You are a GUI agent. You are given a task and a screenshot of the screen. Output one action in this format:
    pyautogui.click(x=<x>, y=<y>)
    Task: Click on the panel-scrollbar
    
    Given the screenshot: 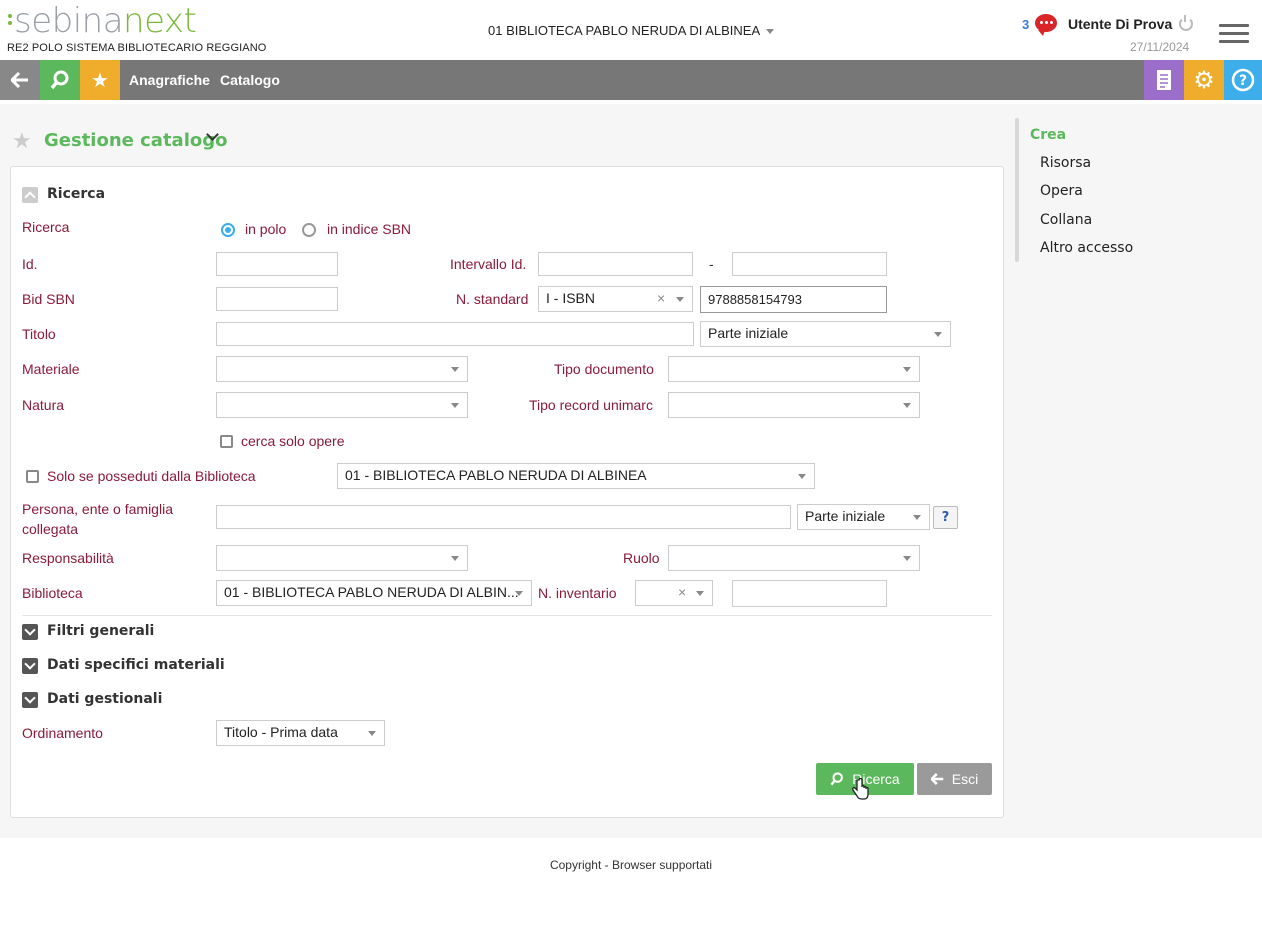 What is the action you would take?
    pyautogui.click(x=1017, y=190)
    